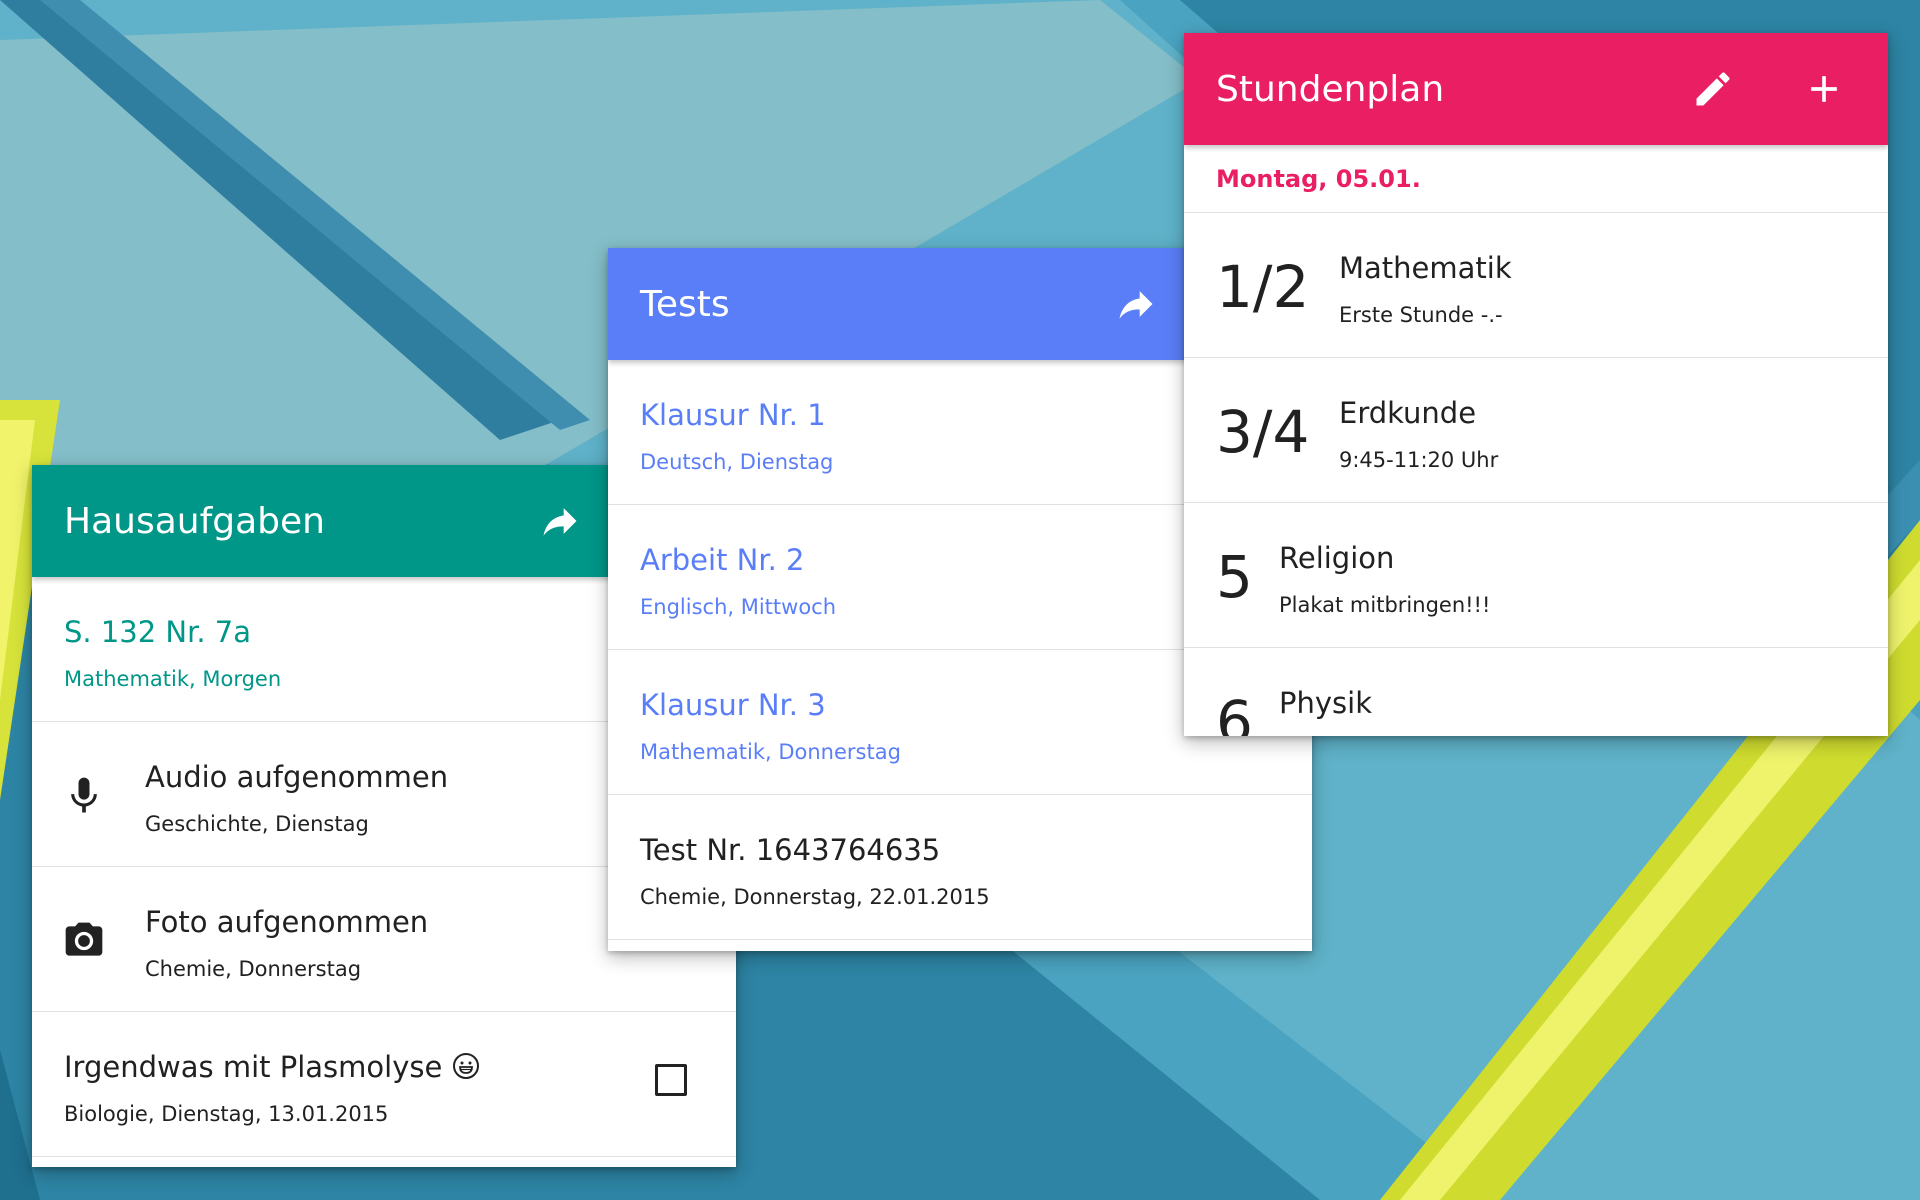 The image size is (1920, 1200). Describe the element at coordinates (1824, 89) in the screenshot. I see `plus-icon` at that location.